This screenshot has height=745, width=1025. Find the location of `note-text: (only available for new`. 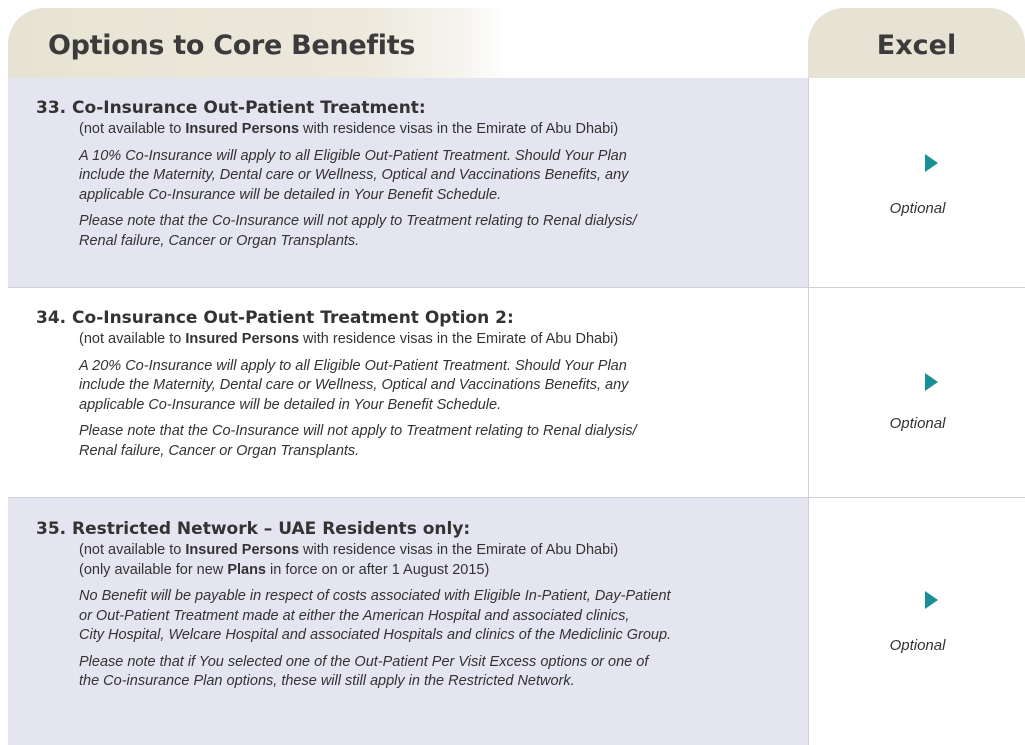

note-text: (only available for new is located at coordinates (153, 569).